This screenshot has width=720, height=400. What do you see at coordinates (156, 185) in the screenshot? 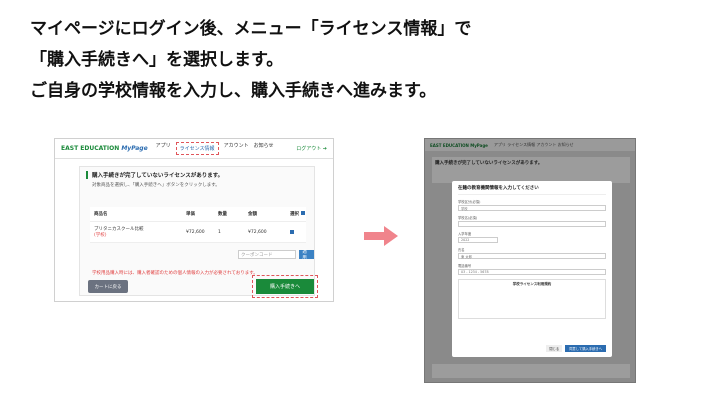
I see `panel-subtitle: 対象商品を選択し、「購入手続きへ」ボタンをクリックします。` at bounding box center [156, 185].